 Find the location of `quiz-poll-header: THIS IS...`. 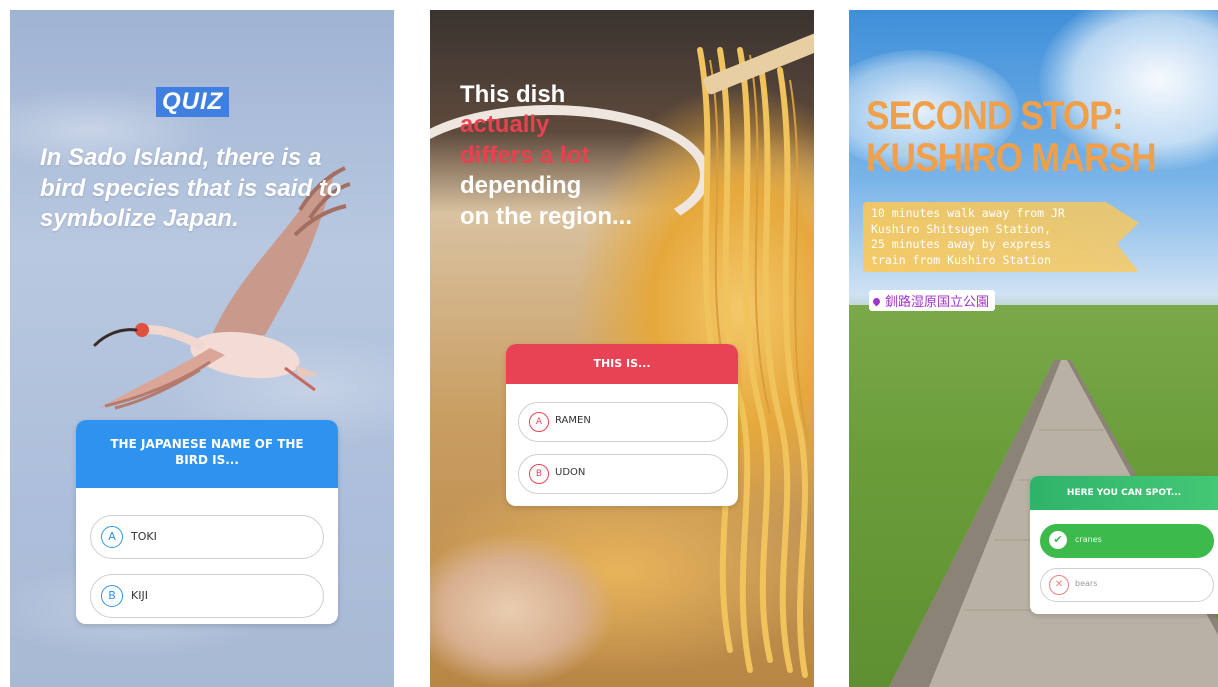

quiz-poll-header: THIS IS... is located at coordinates (622, 364).